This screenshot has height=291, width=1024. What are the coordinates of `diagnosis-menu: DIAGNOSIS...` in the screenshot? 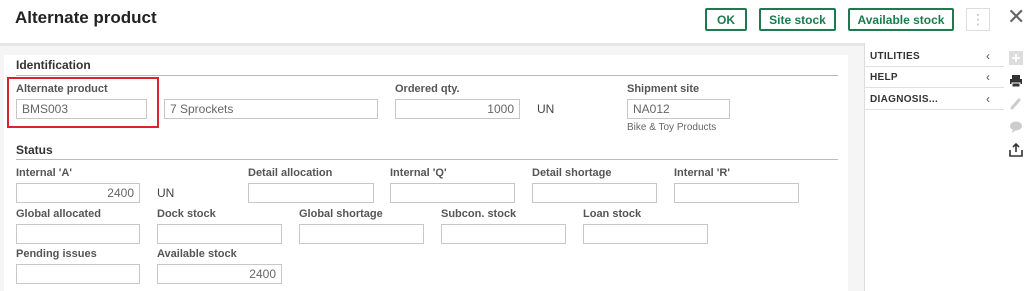 It's located at (904, 99).